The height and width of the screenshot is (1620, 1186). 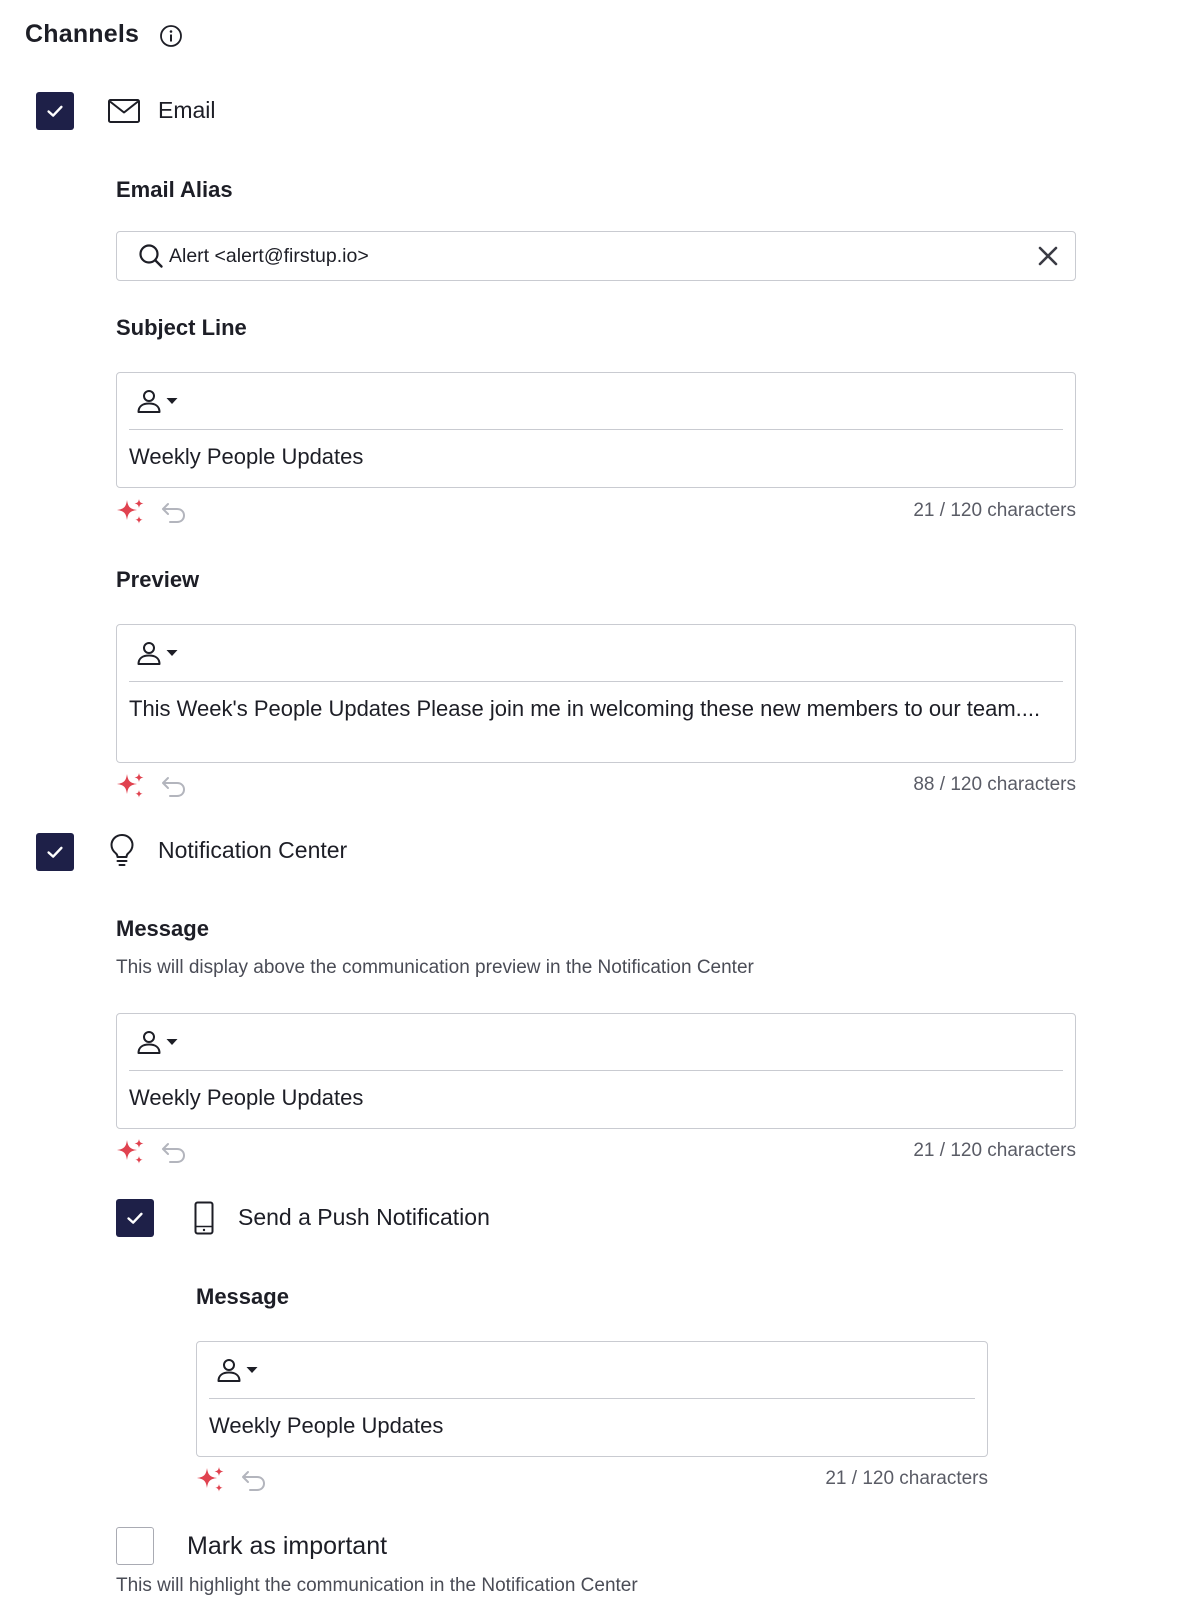 I want to click on info-circle-icon, so click(x=171, y=36).